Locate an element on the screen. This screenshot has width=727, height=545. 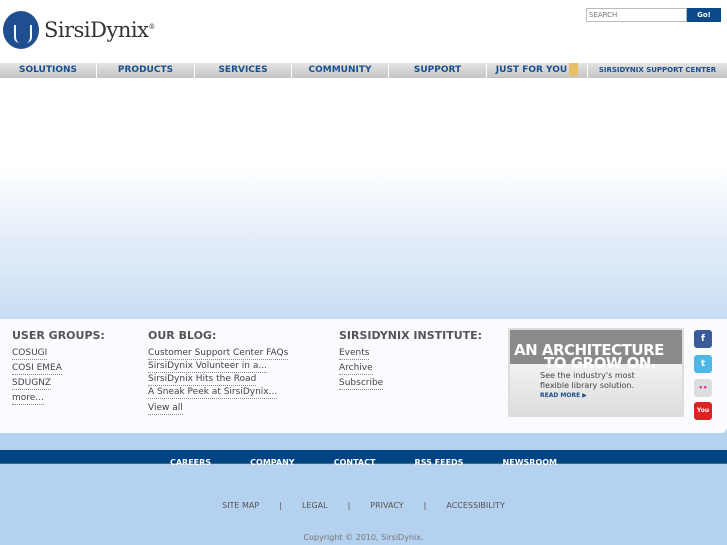
promo-headline: AN ARCHITECTURE TO GROW ON. is located at coordinates (596, 350).